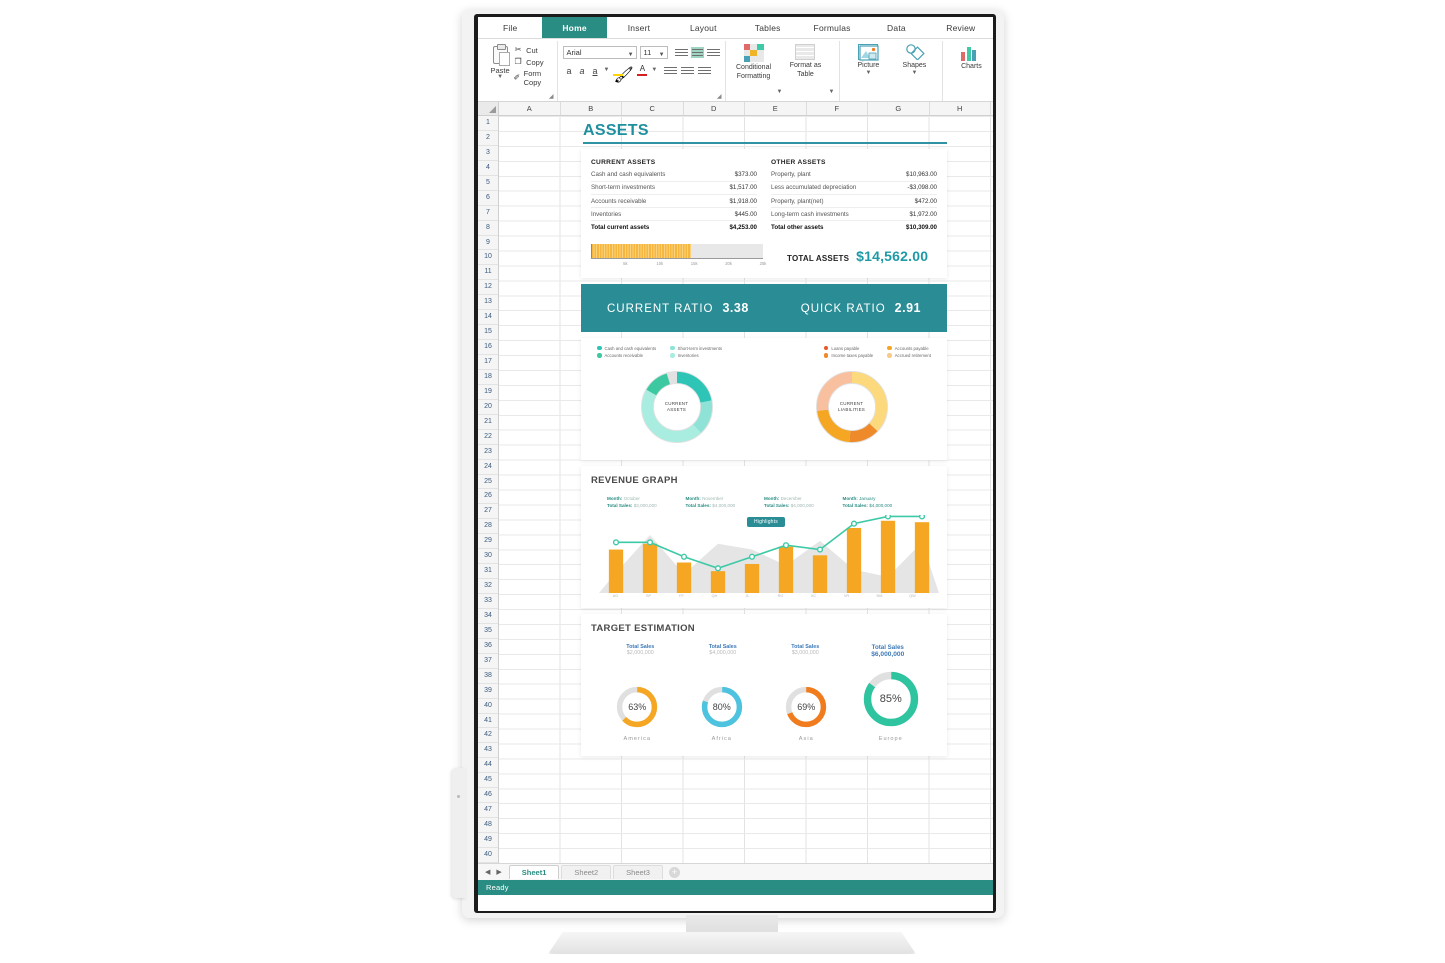 This screenshot has height=963, width=1445. I want to click on column-header-A: A, so click(530, 108).